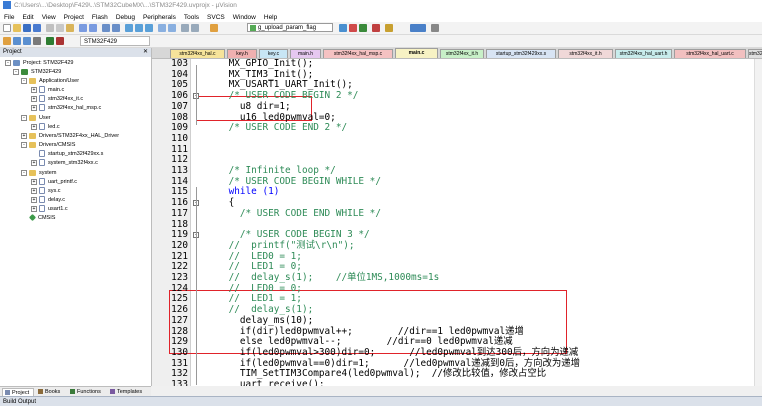  I want to click on build-icon, so click(17, 41).